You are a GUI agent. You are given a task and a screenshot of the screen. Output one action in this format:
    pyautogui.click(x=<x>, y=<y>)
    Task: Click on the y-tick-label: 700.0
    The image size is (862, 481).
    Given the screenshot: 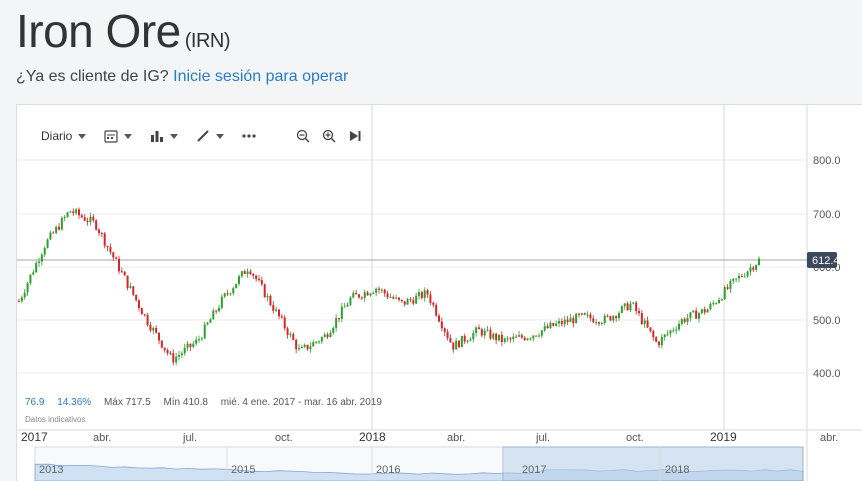 What is the action you would take?
    pyautogui.click(x=827, y=215)
    